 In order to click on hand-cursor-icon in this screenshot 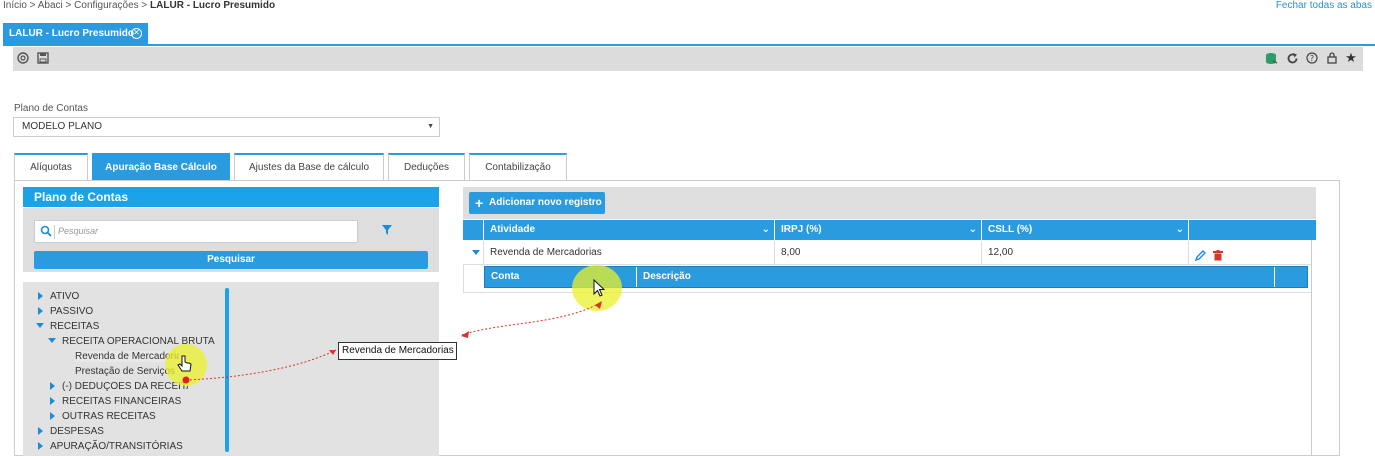, I will do `click(184, 363)`.